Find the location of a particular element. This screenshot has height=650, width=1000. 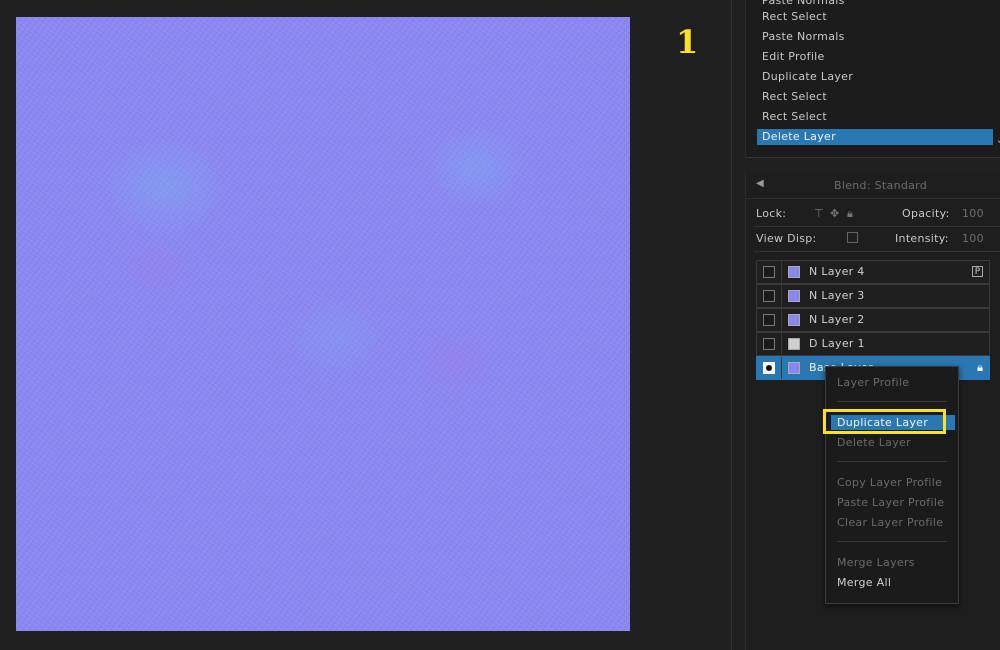

layer-row: D Layer 1 is located at coordinates (873, 344).